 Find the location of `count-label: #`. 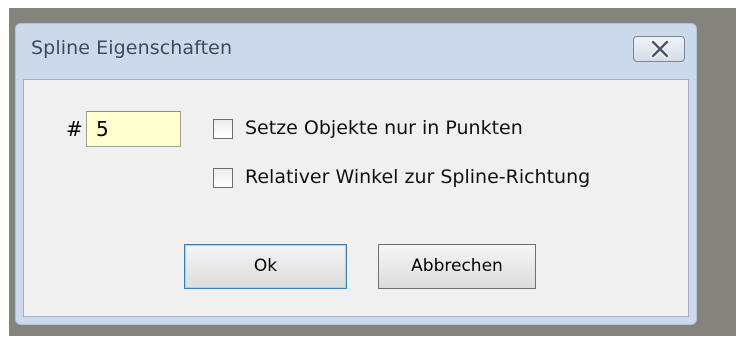

count-label: # is located at coordinates (74, 129).